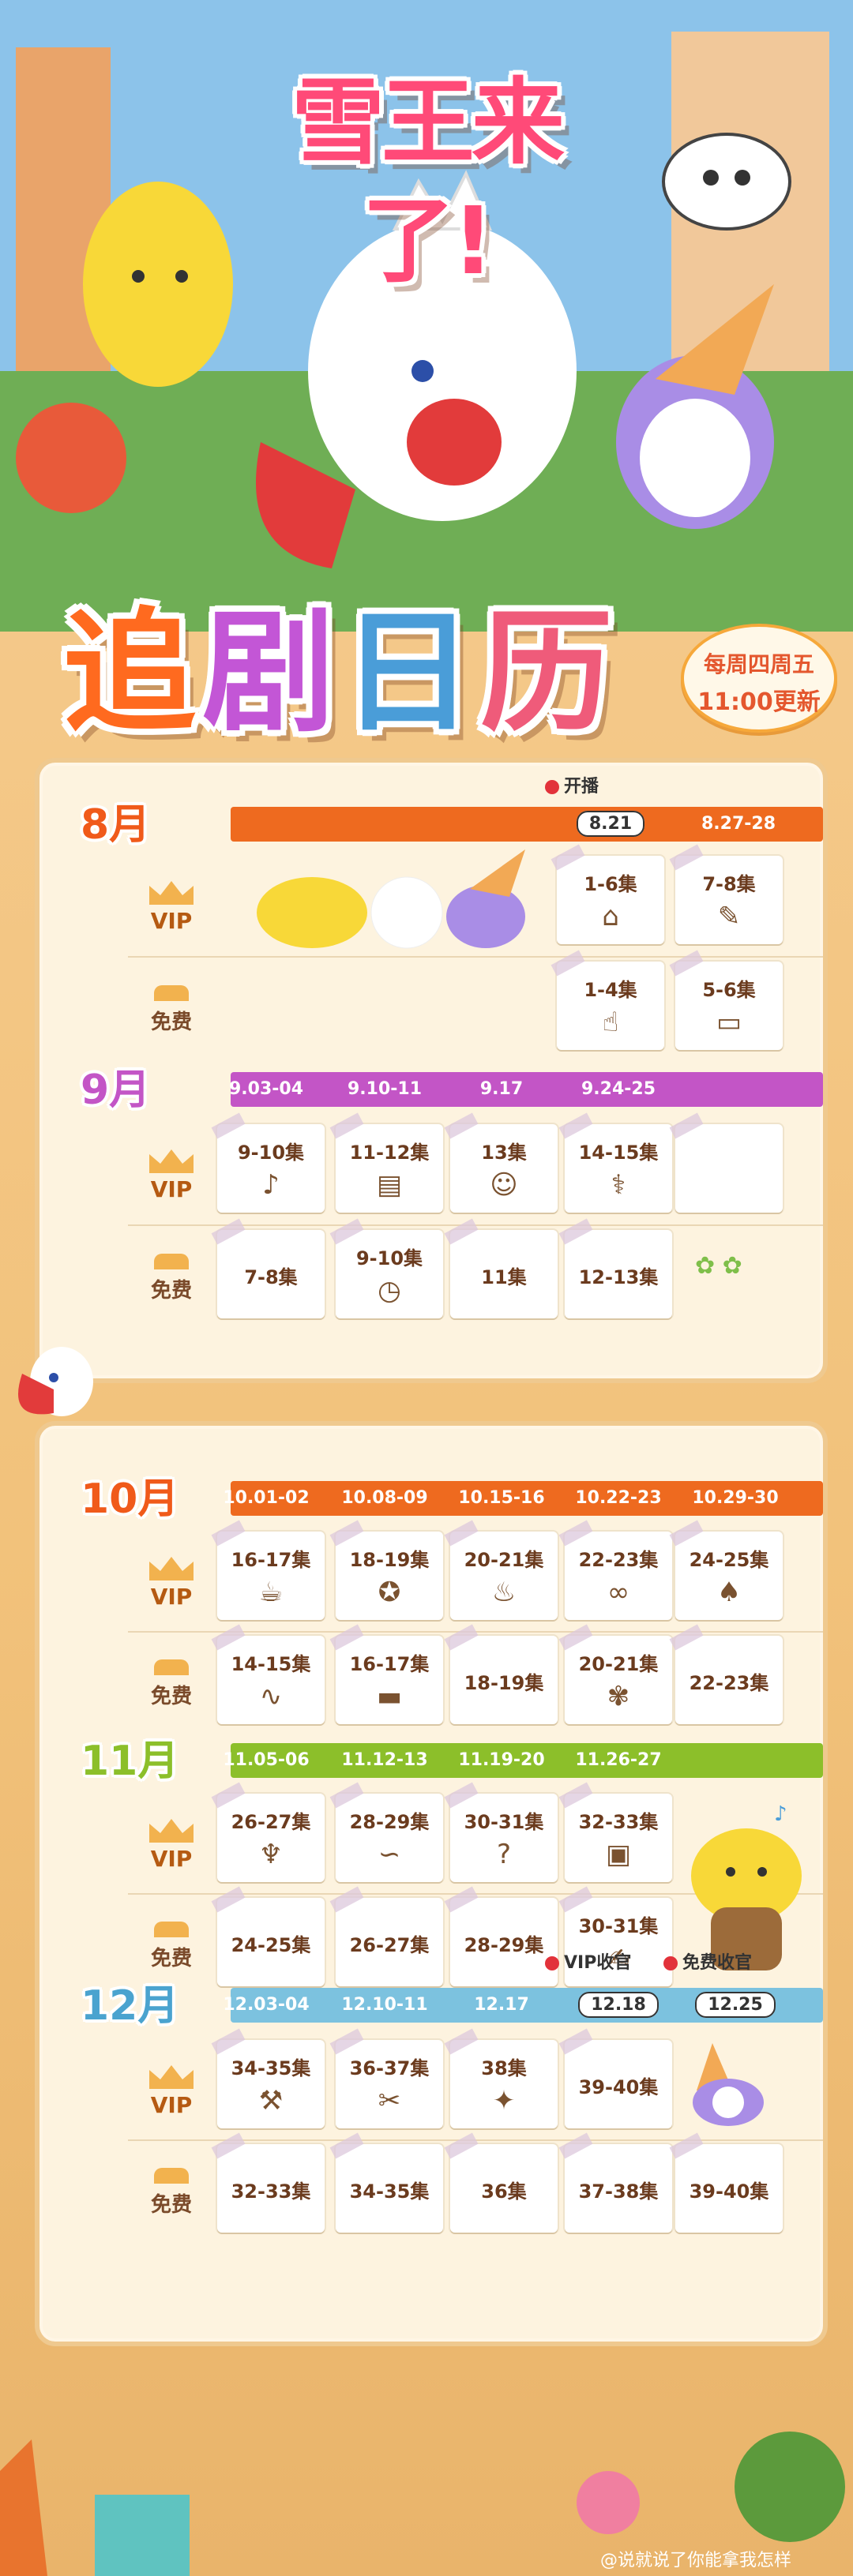 The width and height of the screenshot is (853, 2576). Describe the element at coordinates (389, 1576) in the screenshot. I see `episode-cell: 18-19集 ✪` at that location.